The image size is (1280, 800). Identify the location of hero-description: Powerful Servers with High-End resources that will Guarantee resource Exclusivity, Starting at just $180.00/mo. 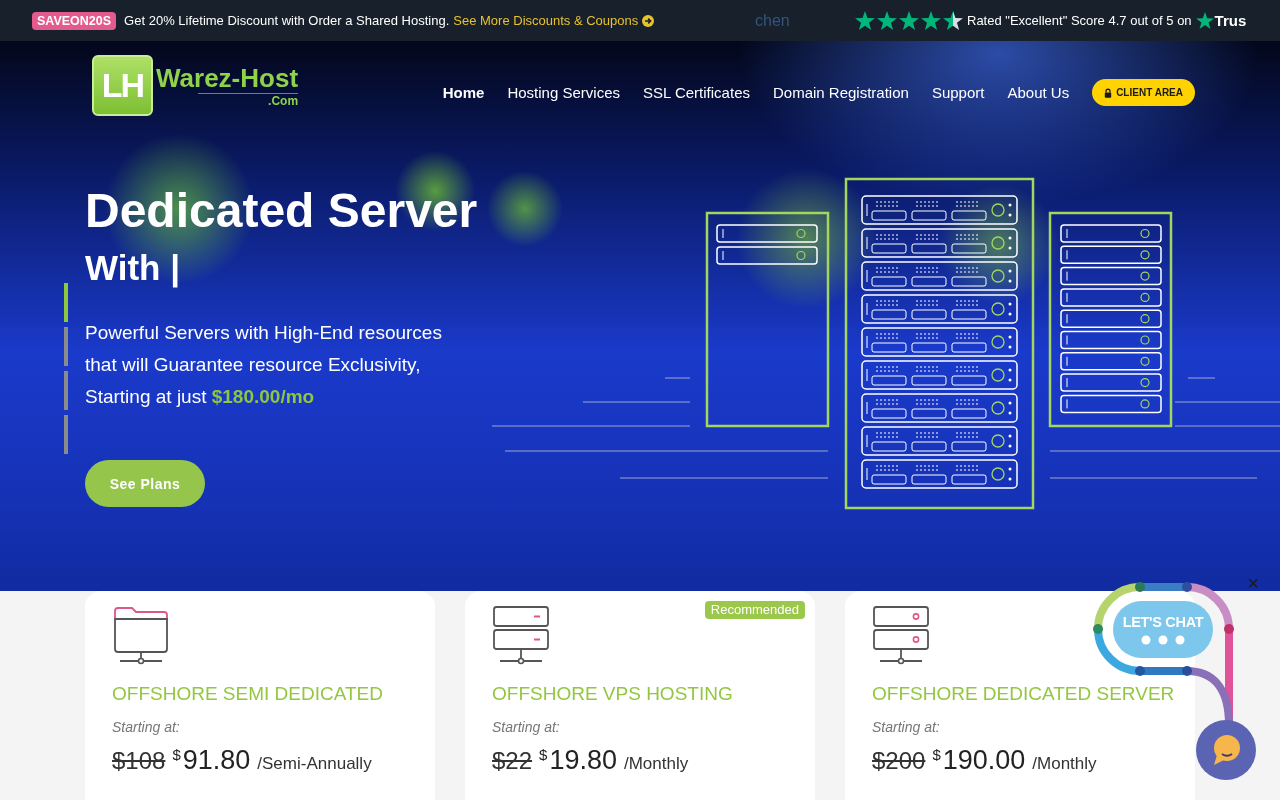
(264, 365).